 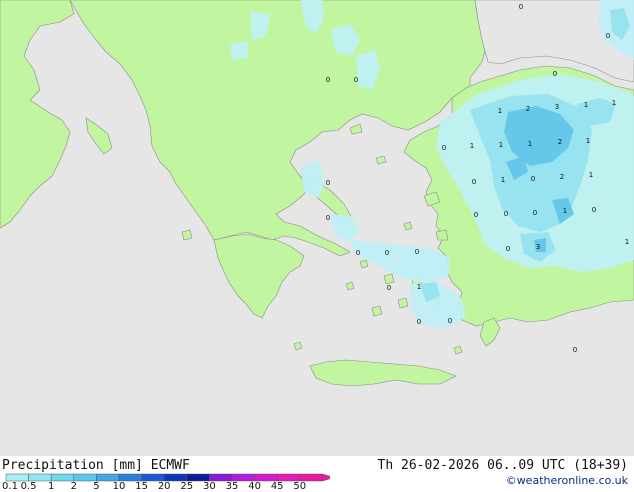 What do you see at coordinates (96, 465) in the screenshot?
I see `map-title: Precipitation [mm] ECMWF` at bounding box center [96, 465].